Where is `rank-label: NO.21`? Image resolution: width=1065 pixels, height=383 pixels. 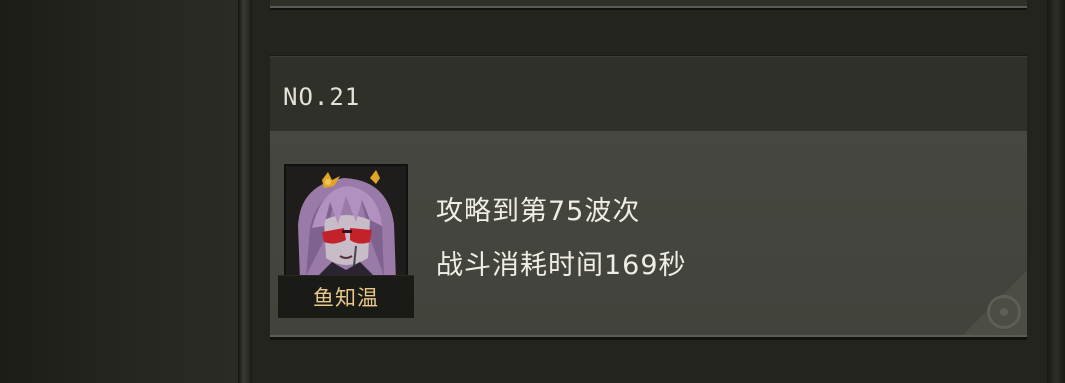 rank-label: NO.21 is located at coordinates (322, 97).